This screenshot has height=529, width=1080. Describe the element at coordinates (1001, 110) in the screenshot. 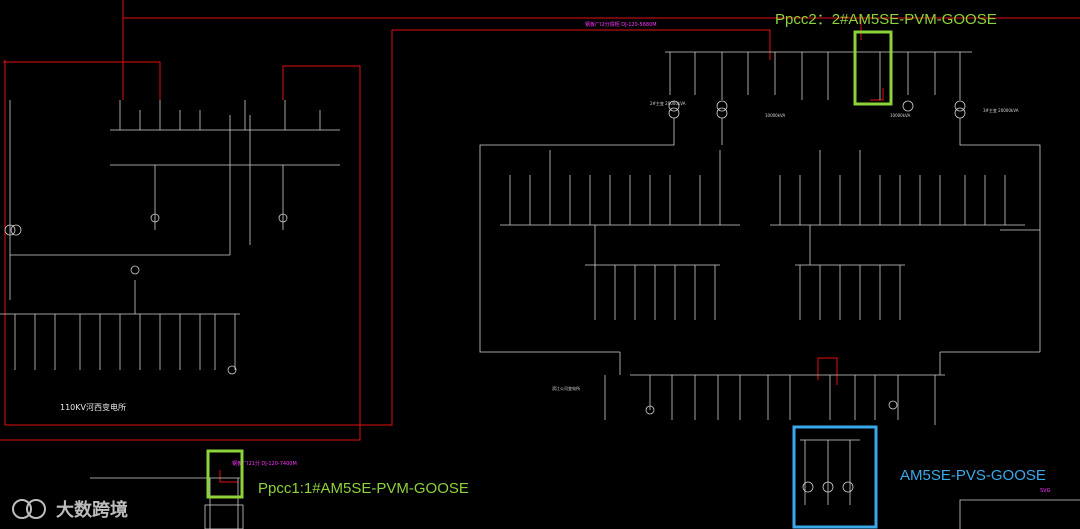

I see `transformer-label-2: 3#主变 20000kVA` at that location.